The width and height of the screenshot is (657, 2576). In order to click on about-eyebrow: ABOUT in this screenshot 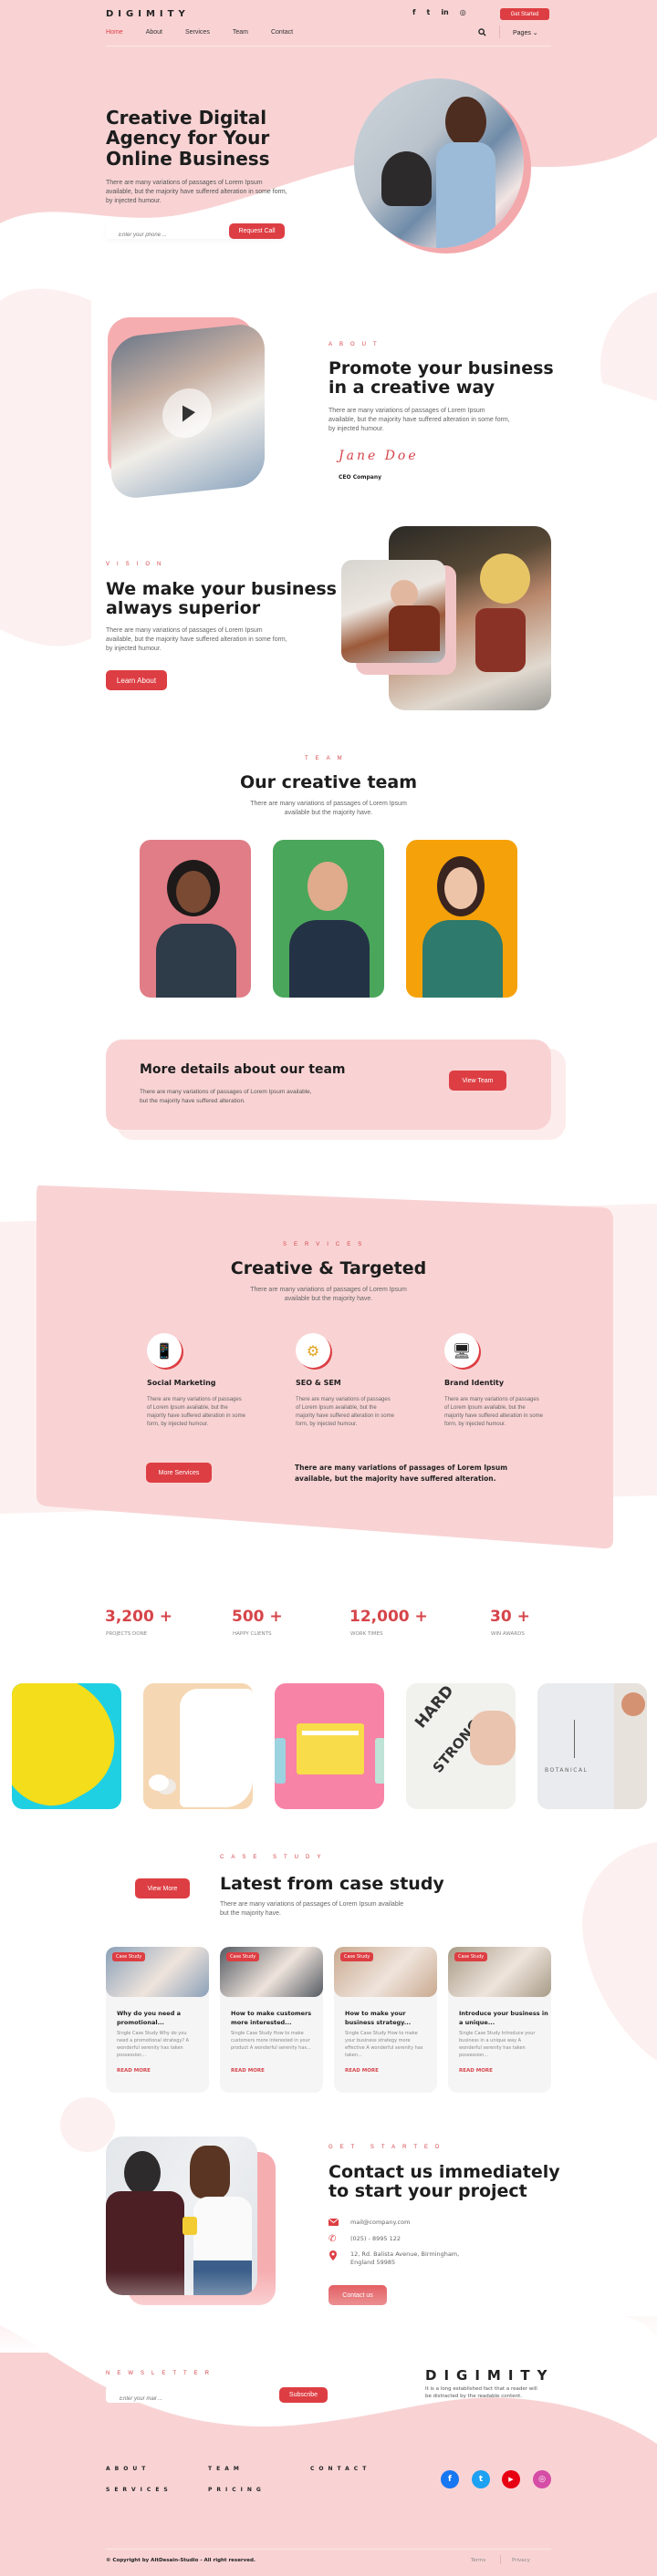, I will do `click(356, 344)`.